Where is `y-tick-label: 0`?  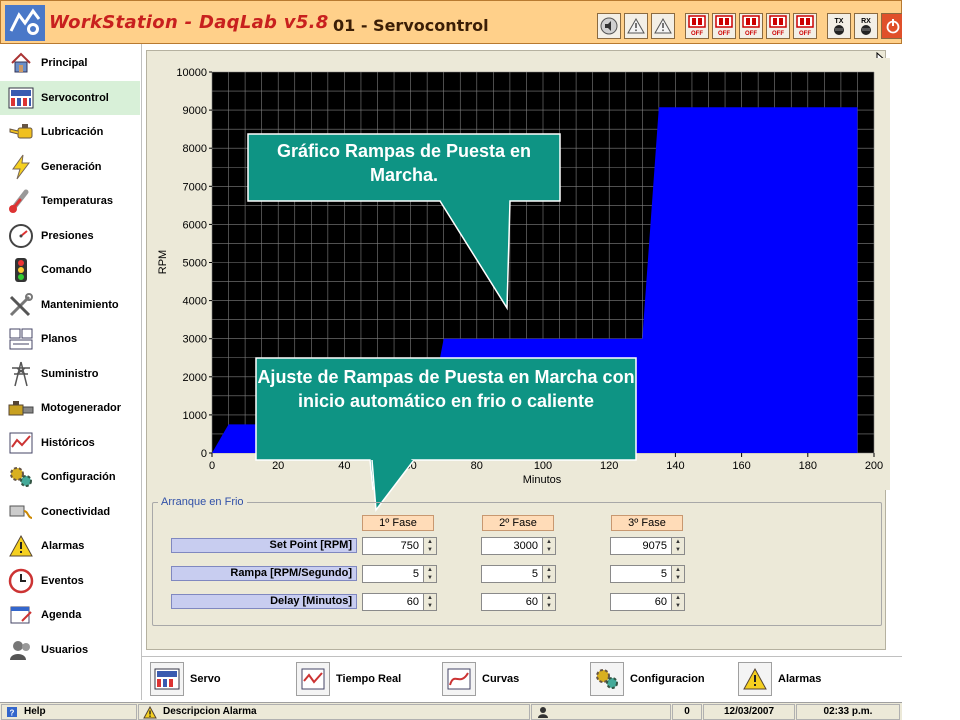
y-tick-label: 0 is located at coordinates (204, 454).